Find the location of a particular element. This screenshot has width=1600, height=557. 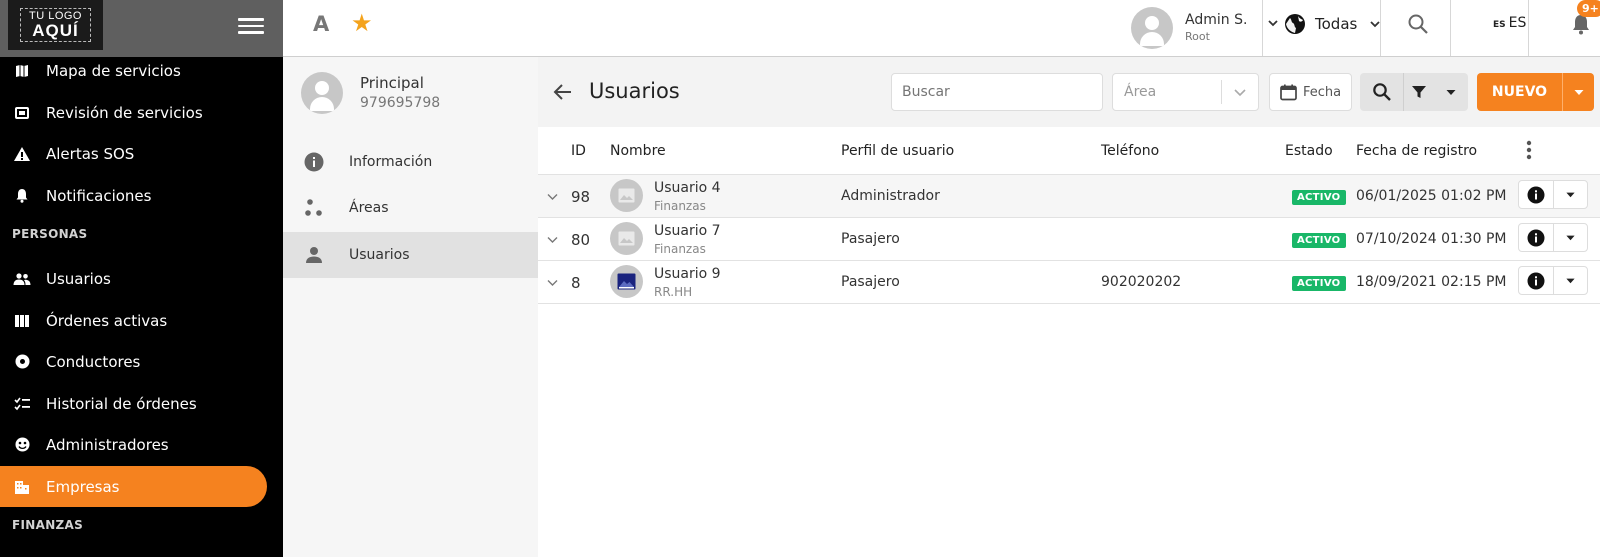

region-selector: Todas is located at coordinates (1332, 24).